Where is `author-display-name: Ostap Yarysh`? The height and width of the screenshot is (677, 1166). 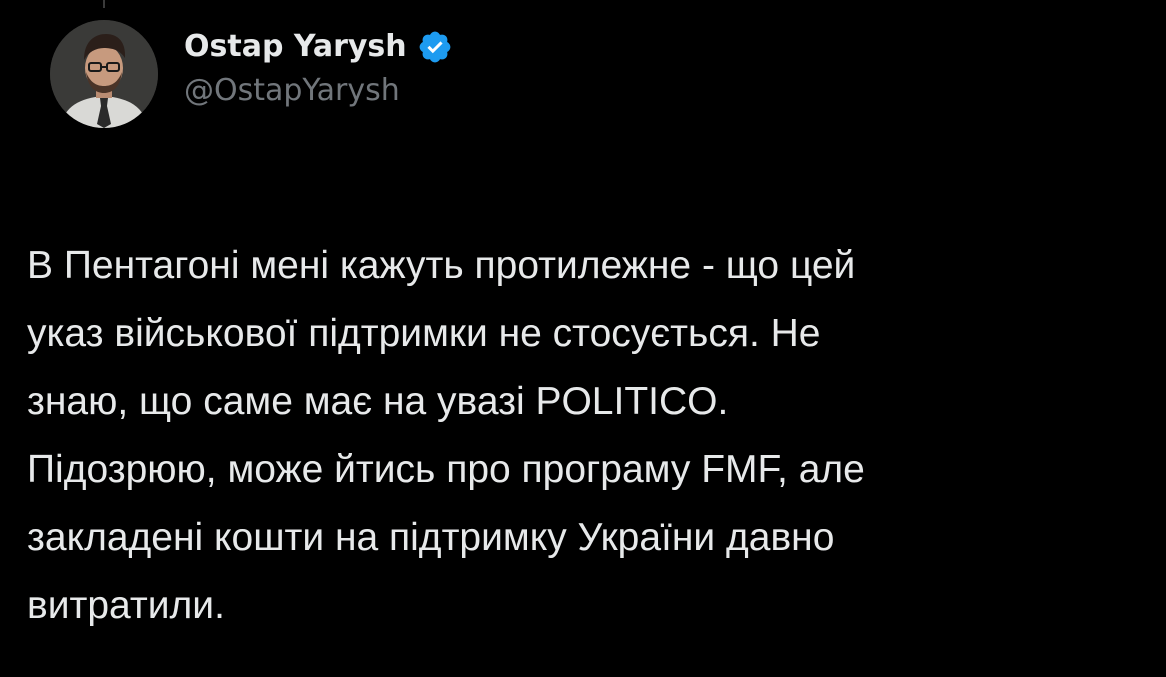
author-display-name: Ostap Yarysh is located at coordinates (295, 47).